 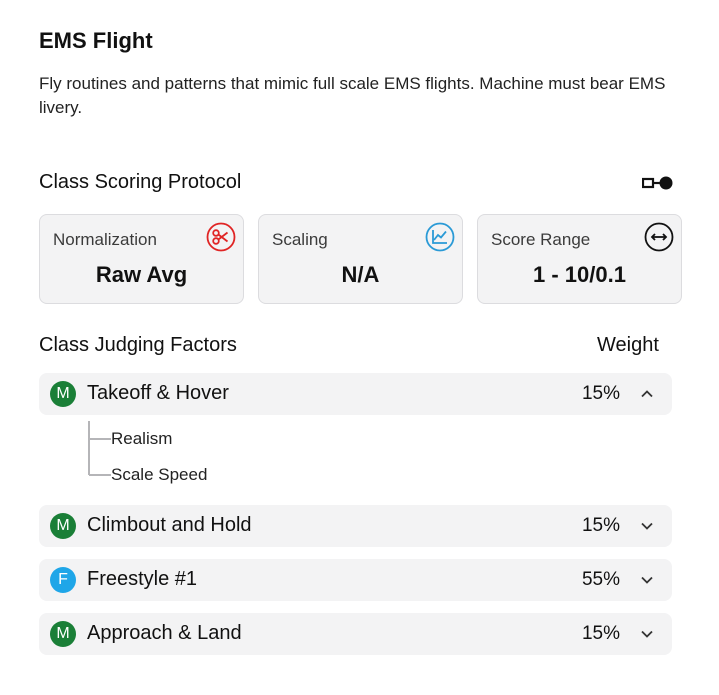 What do you see at coordinates (440, 237) in the screenshot?
I see `line-chart-icon` at bounding box center [440, 237].